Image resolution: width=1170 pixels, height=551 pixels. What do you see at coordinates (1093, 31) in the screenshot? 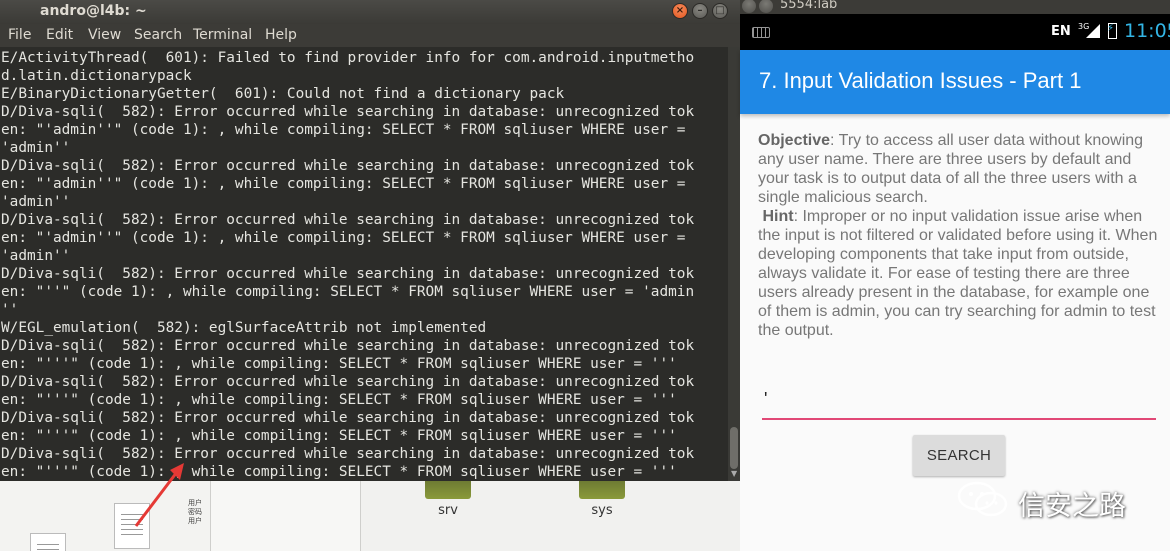
I see `signal-icon` at bounding box center [1093, 31].